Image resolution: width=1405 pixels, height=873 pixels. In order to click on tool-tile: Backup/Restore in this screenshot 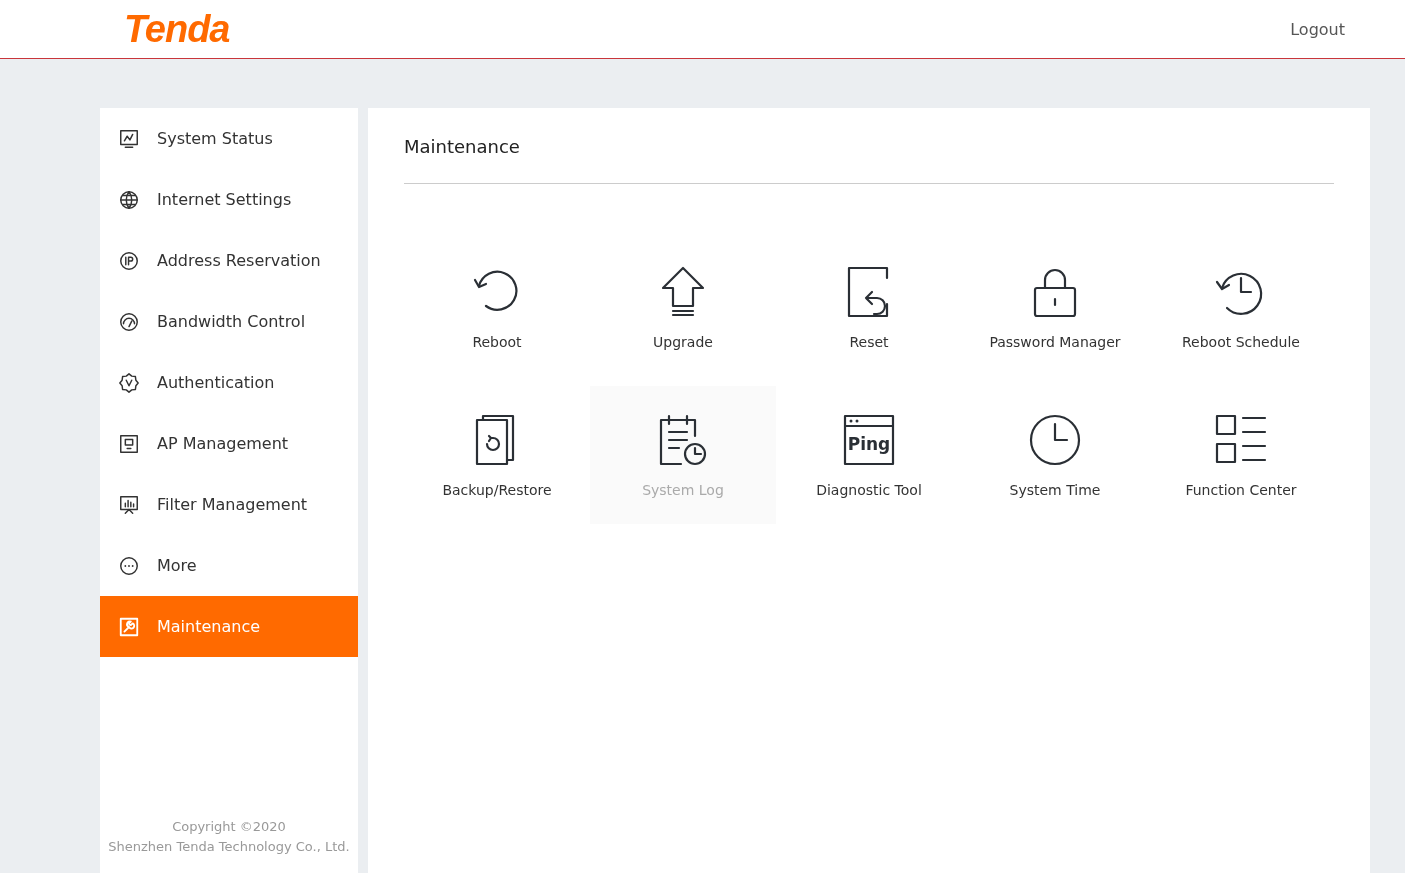, I will do `click(497, 455)`.